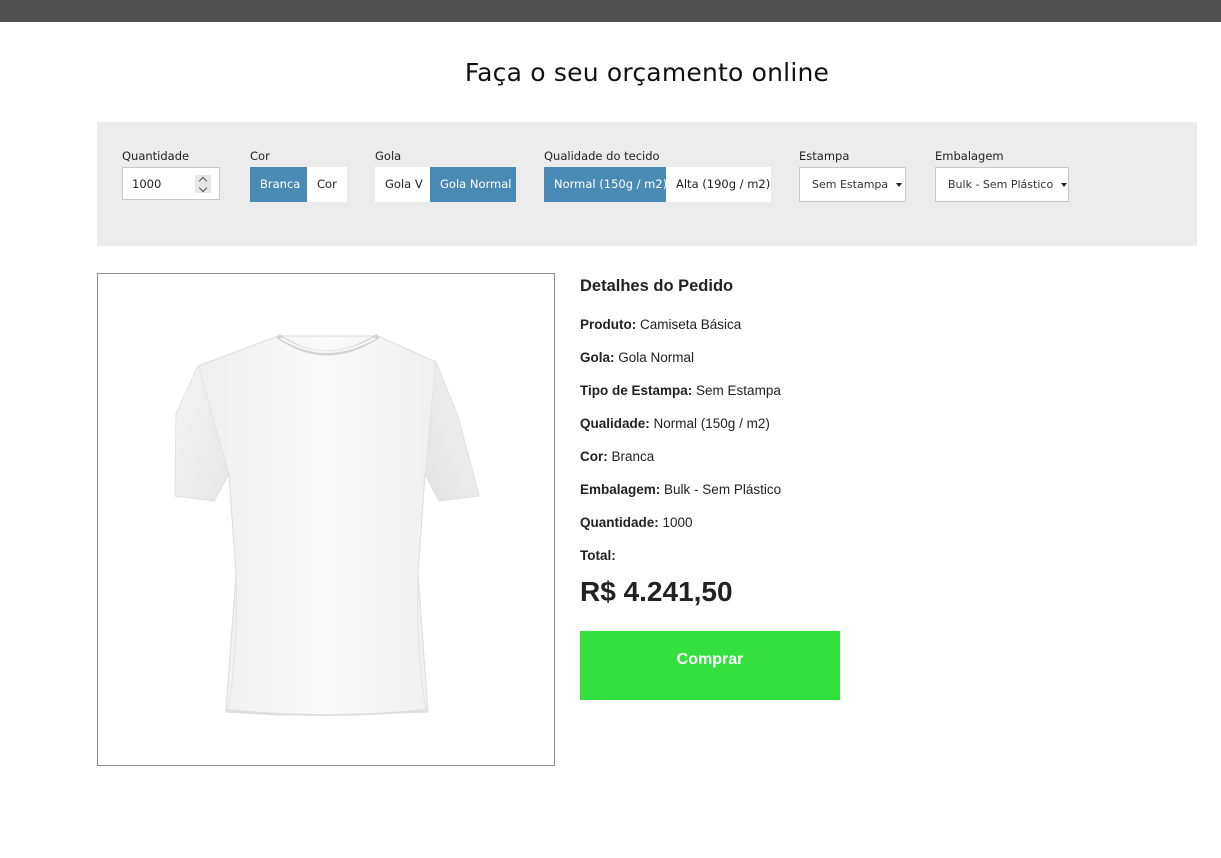 This screenshot has height=858, width=1221. Describe the element at coordinates (710, 665) in the screenshot. I see `buy-button: Comprar` at that location.